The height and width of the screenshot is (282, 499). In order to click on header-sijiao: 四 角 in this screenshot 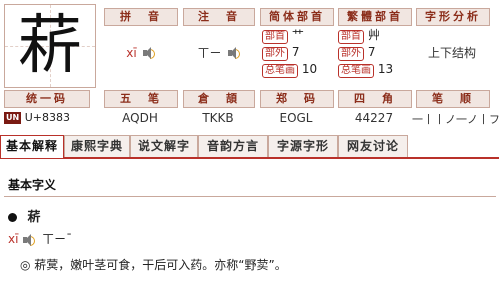, I will do `click(375, 99)`.